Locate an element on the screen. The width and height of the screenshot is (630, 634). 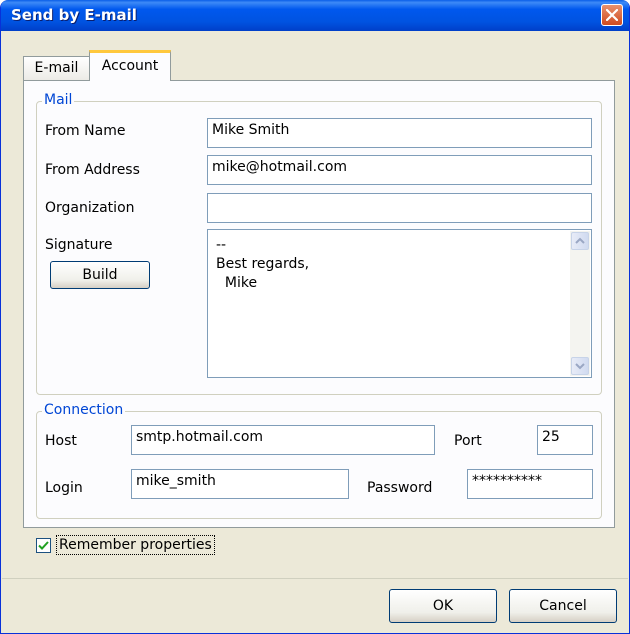
checkmark-icon is located at coordinates (43, 545).